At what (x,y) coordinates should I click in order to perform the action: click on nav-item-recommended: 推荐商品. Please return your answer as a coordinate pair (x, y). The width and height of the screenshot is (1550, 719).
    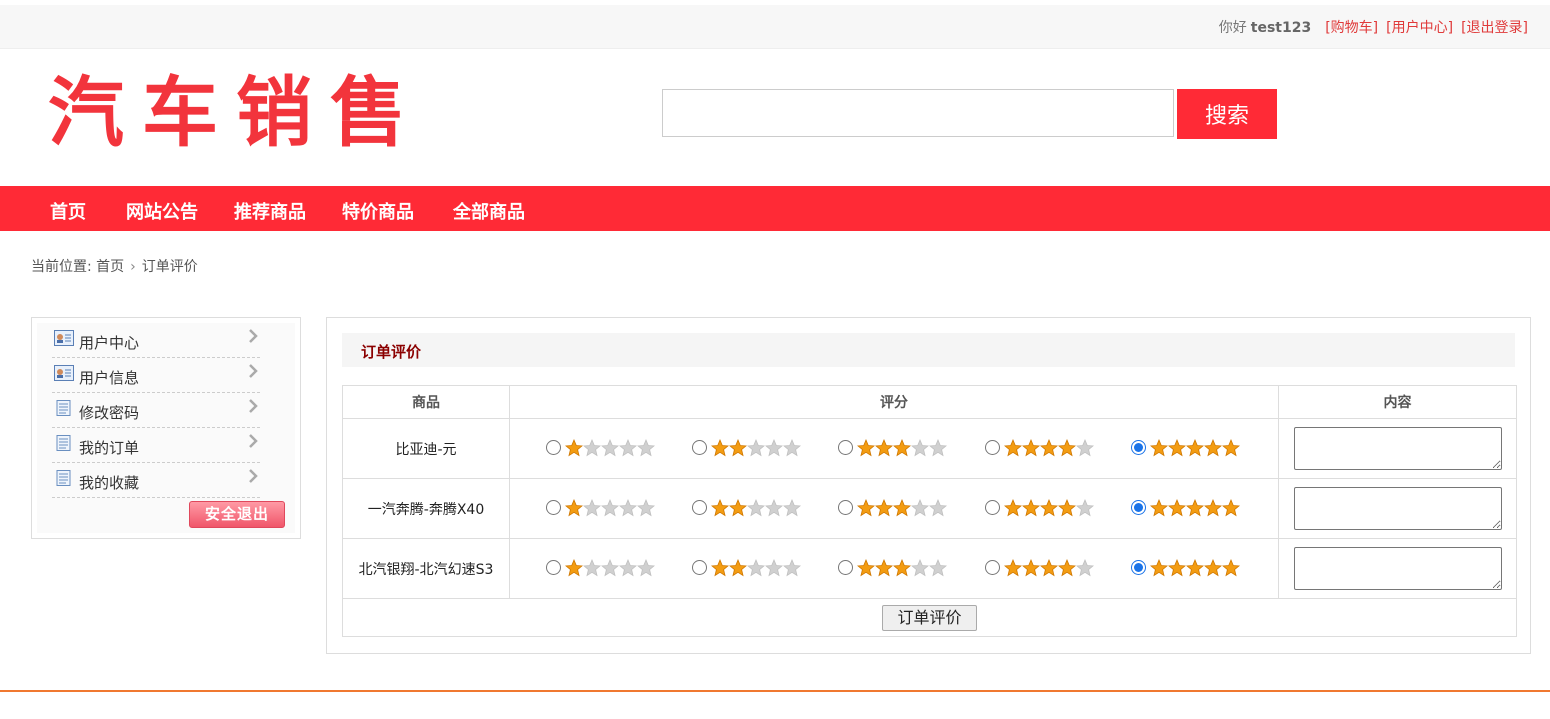
    Looking at the image, I should click on (270, 211).